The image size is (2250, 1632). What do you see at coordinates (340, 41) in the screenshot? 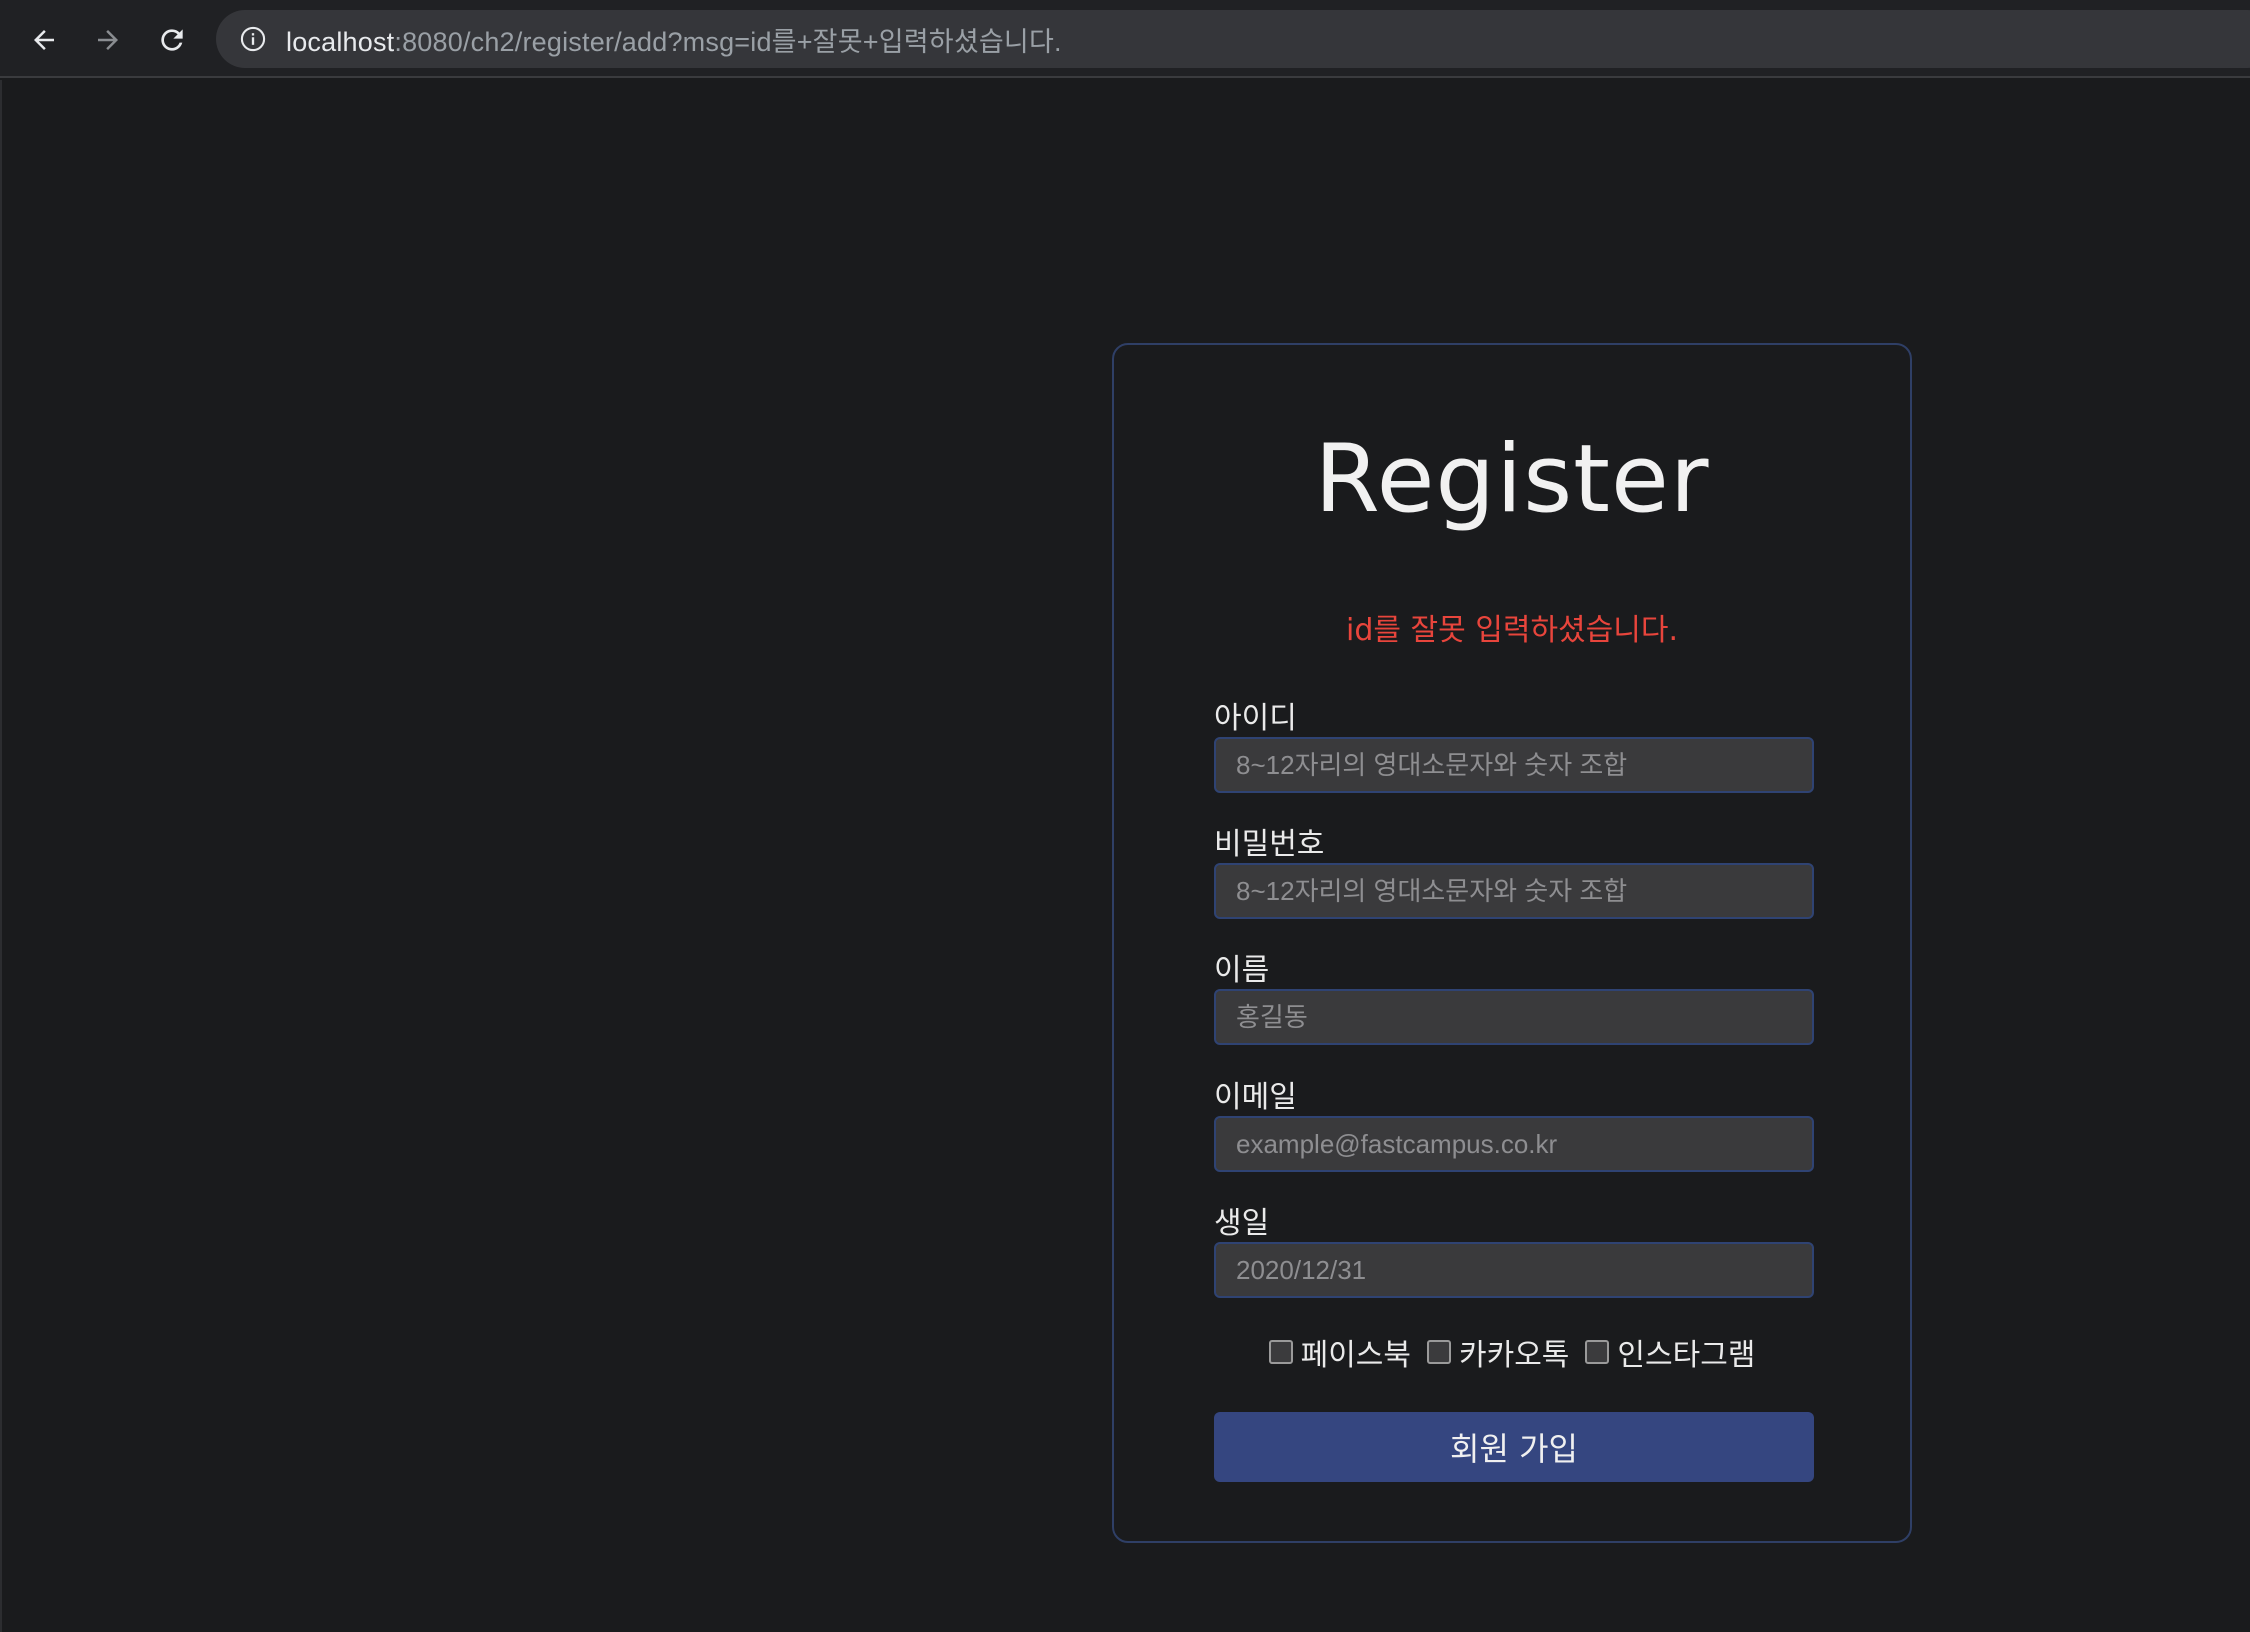
I see `url-host: localhost` at bounding box center [340, 41].